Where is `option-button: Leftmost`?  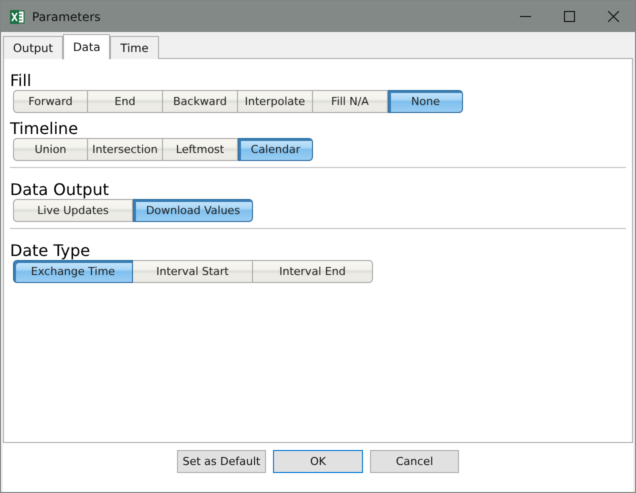 option-button: Leftmost is located at coordinates (200, 149).